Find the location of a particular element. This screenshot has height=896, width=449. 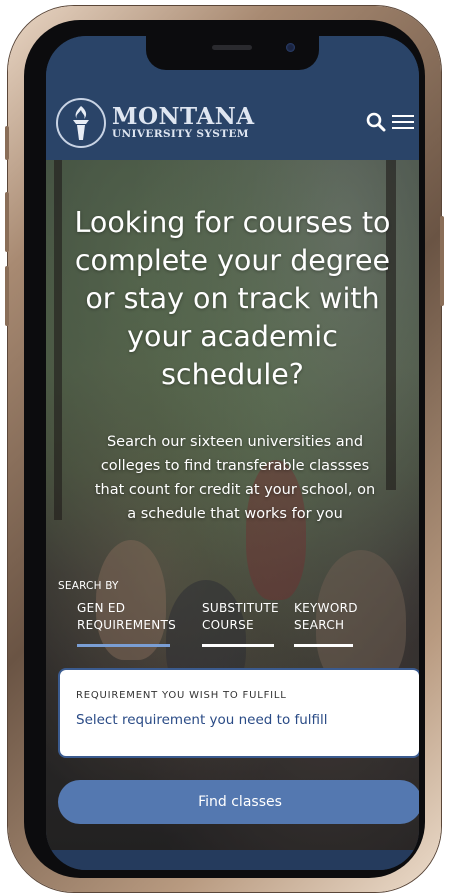

requirement-label: REQUIREMENT YOU WISH TO FULFILL is located at coordinates (181, 695).